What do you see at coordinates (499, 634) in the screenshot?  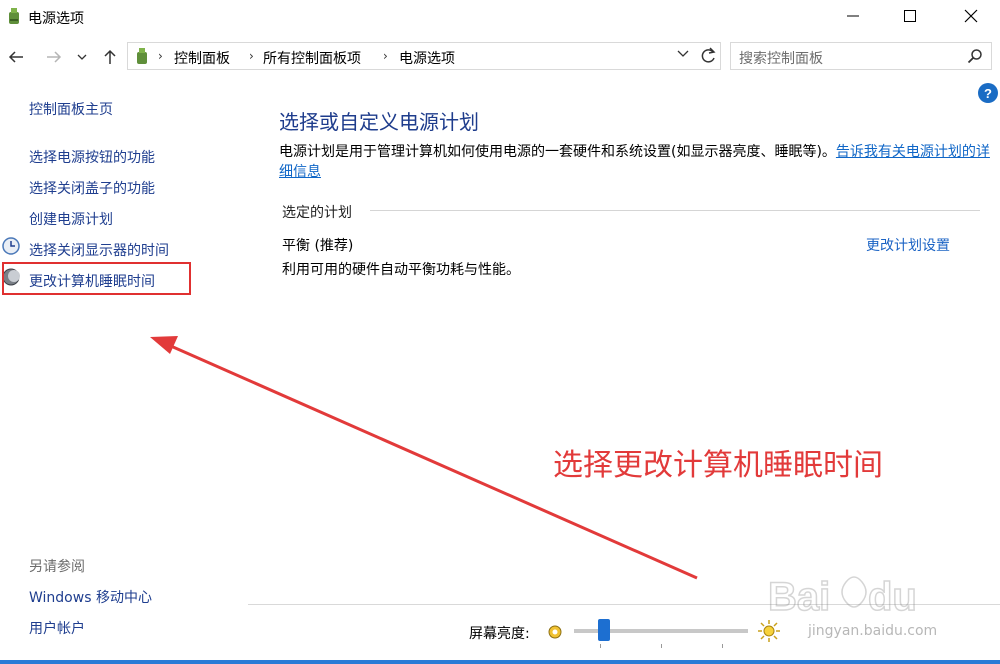 I see `brightness-label: 屏幕亮度:` at bounding box center [499, 634].